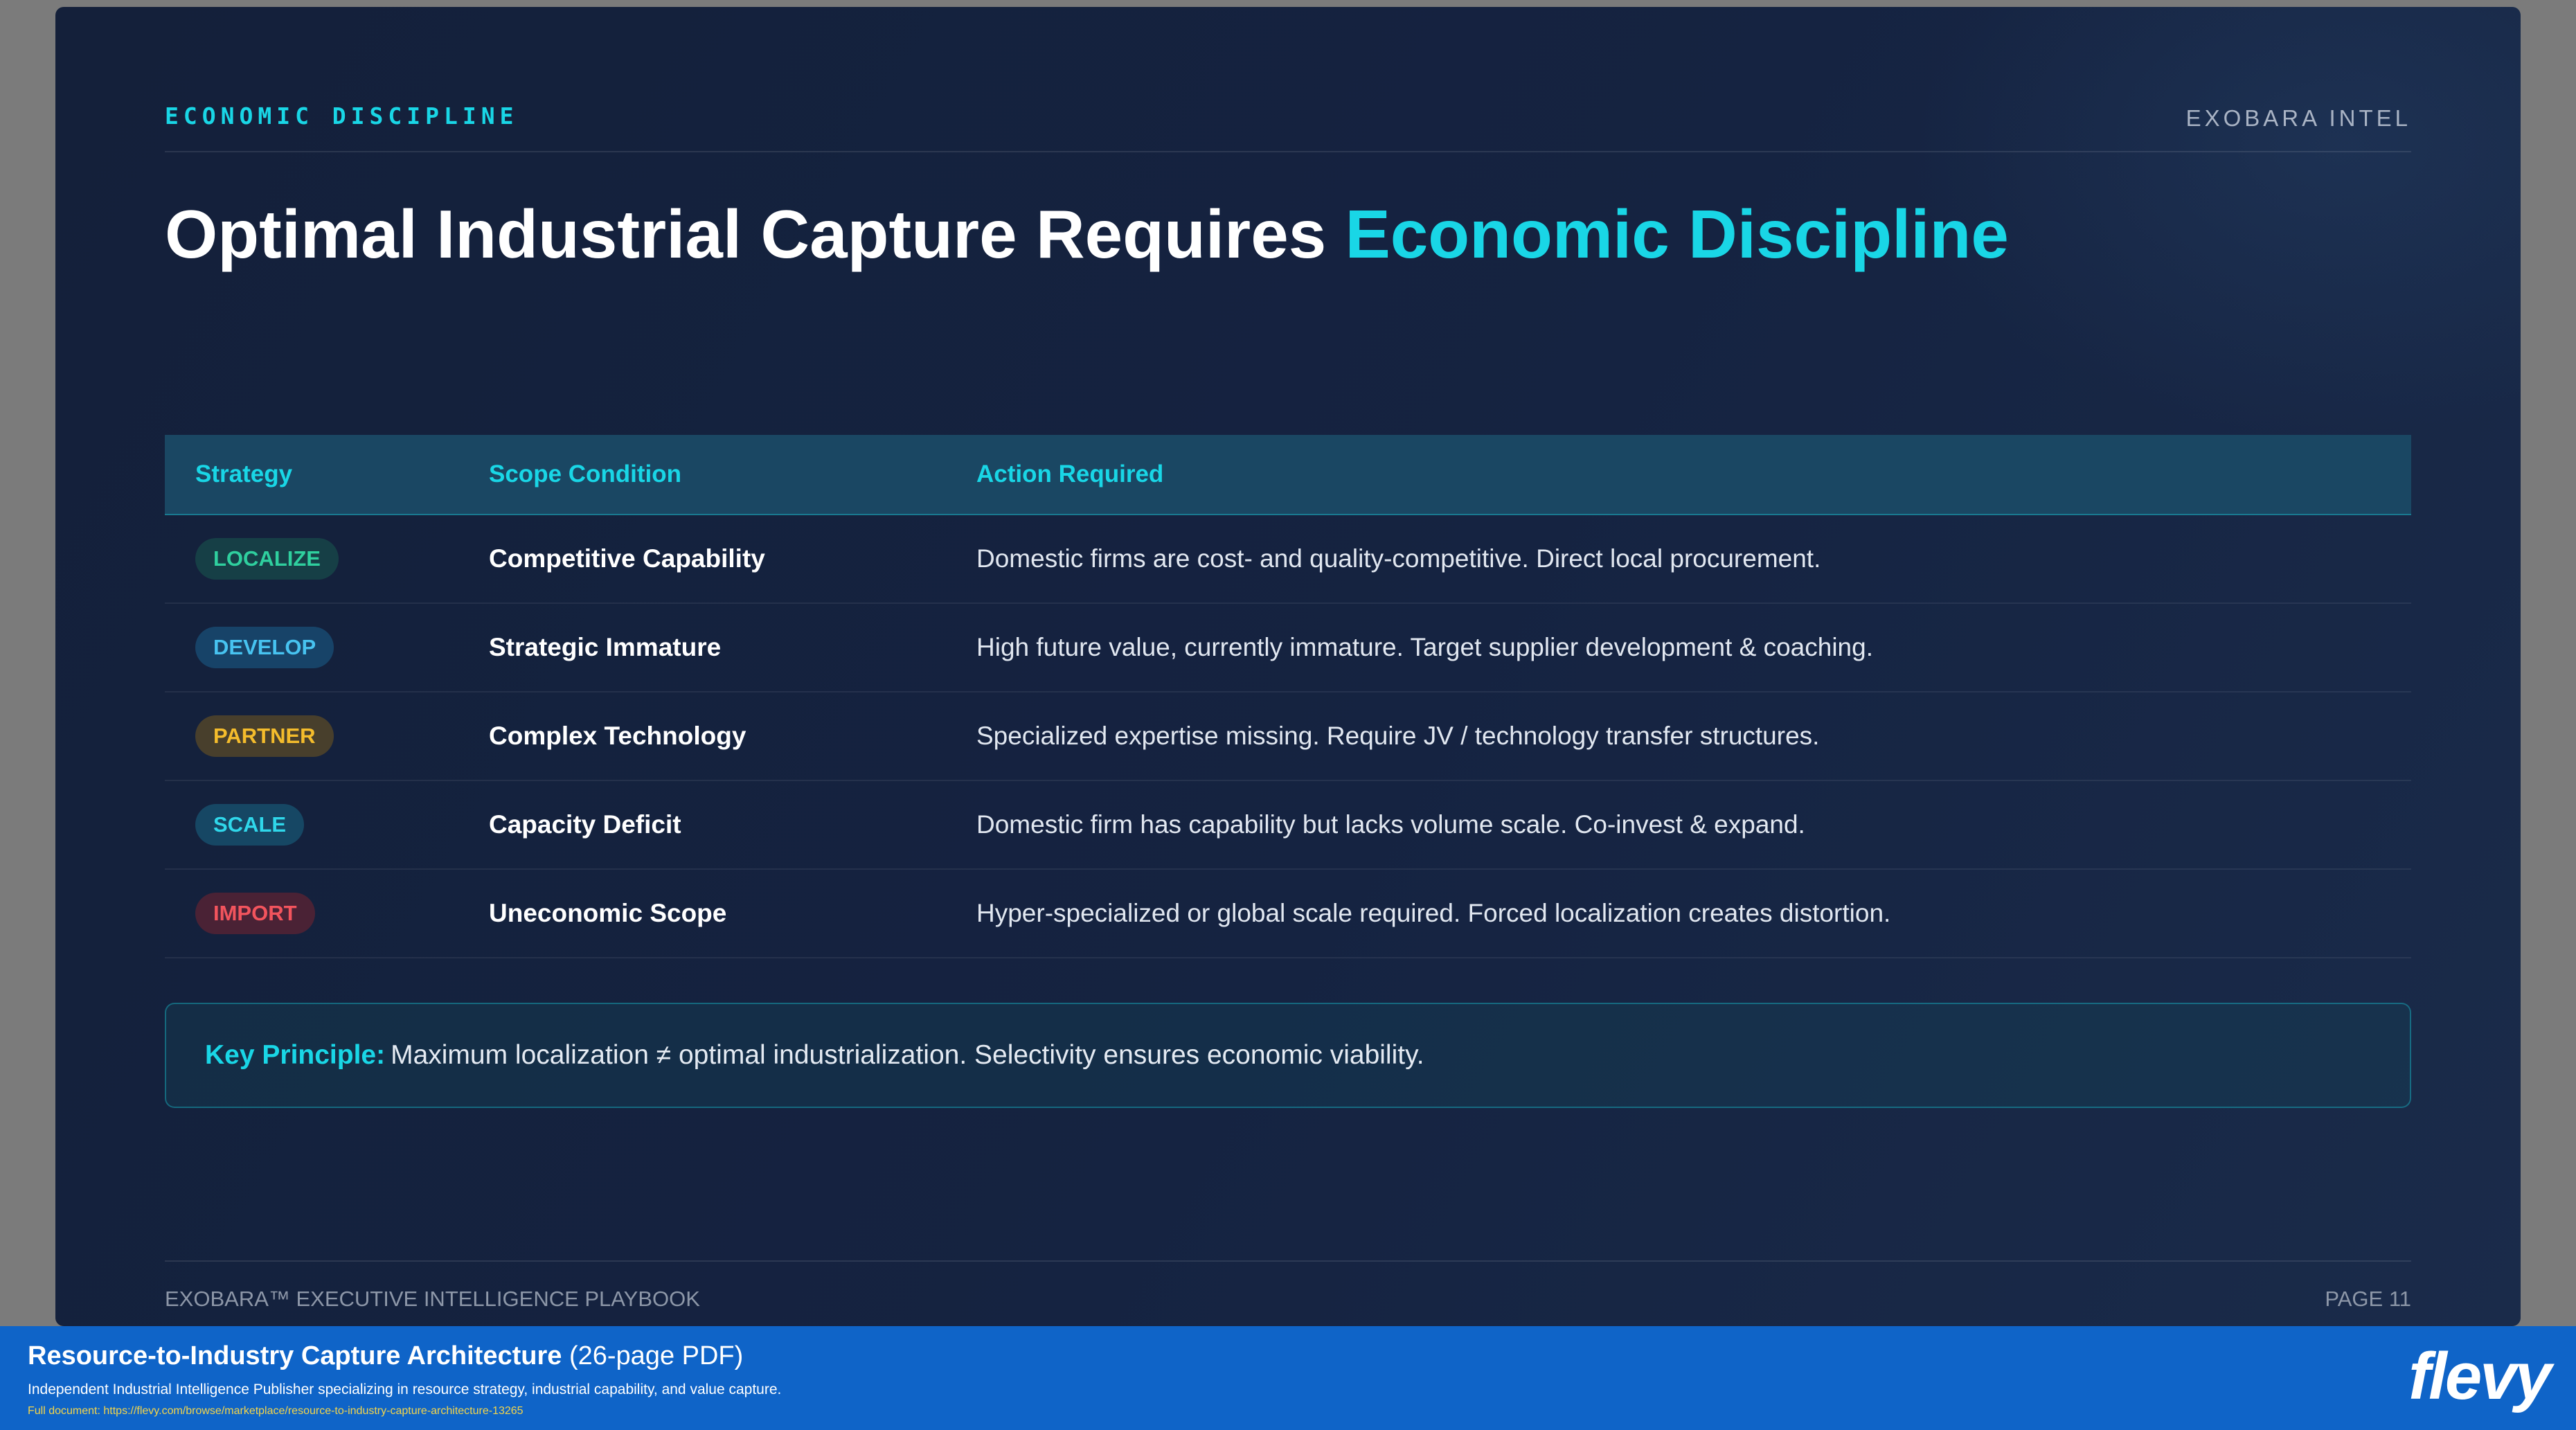 The image size is (2576, 1430). Describe the element at coordinates (1677, 234) in the screenshot. I see `title-accent: Economic Discipline` at that location.